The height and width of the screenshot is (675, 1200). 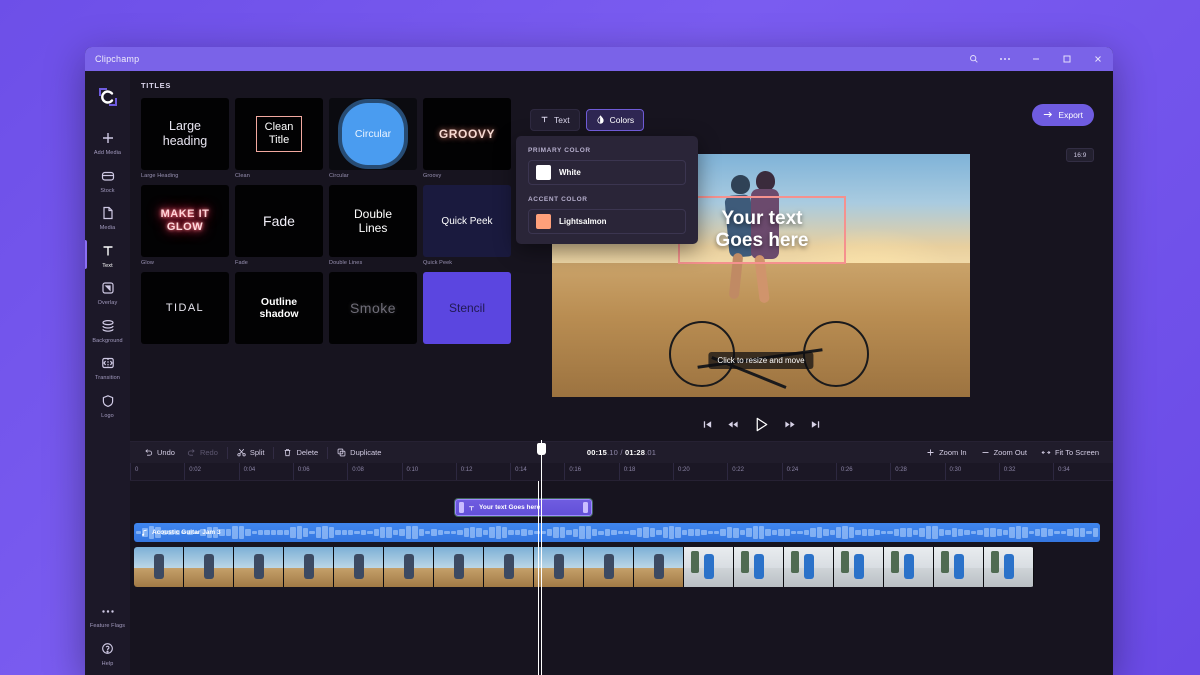 What do you see at coordinates (762, 230) in the screenshot?
I see `text-overlay-selection: Your text Goes here` at bounding box center [762, 230].